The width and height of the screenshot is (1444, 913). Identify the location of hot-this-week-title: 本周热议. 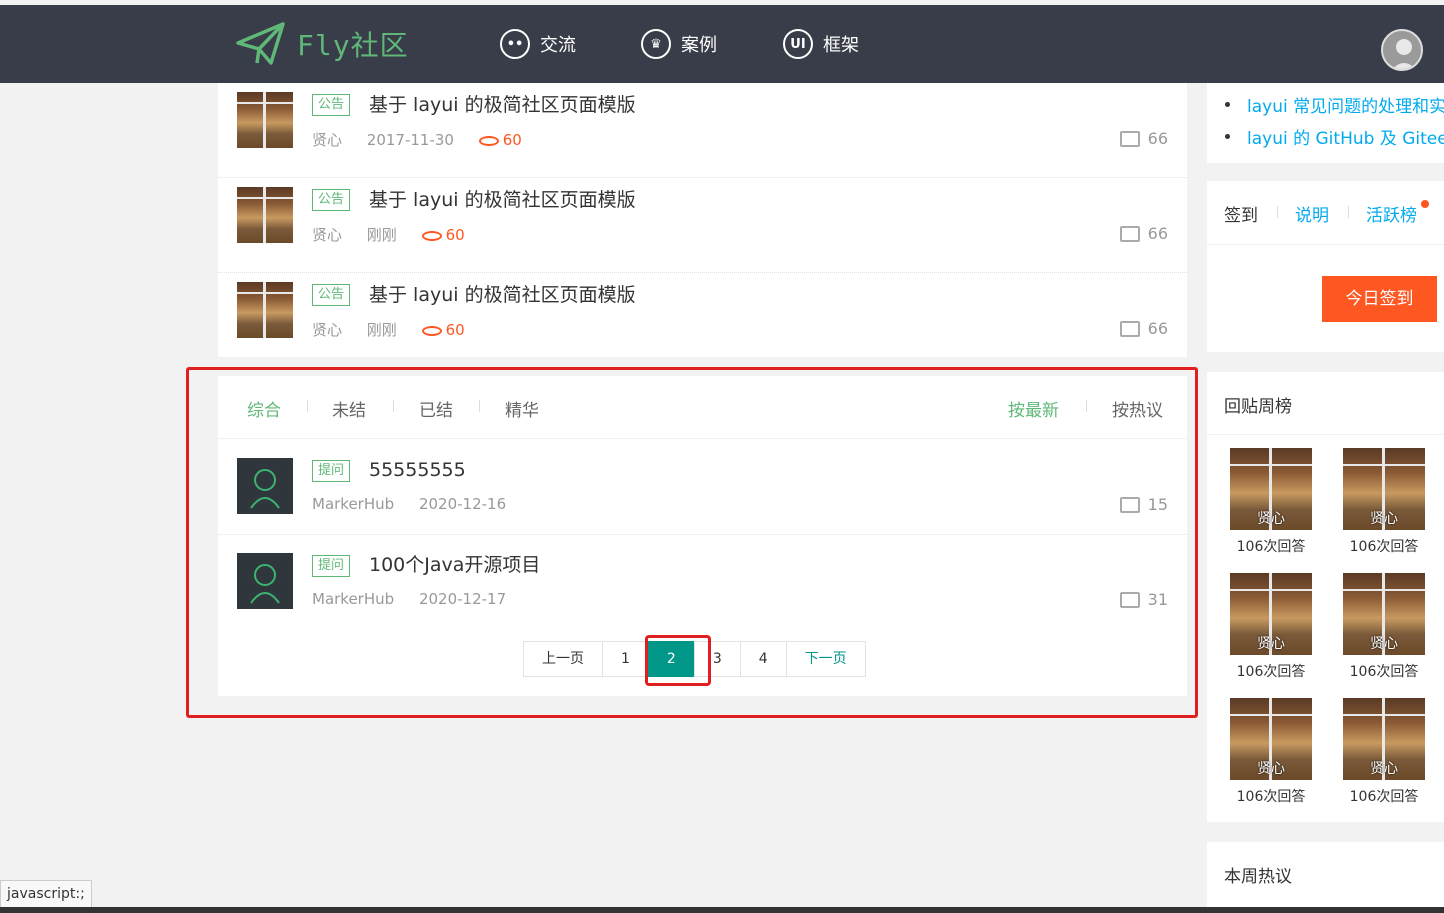
(1258, 877).